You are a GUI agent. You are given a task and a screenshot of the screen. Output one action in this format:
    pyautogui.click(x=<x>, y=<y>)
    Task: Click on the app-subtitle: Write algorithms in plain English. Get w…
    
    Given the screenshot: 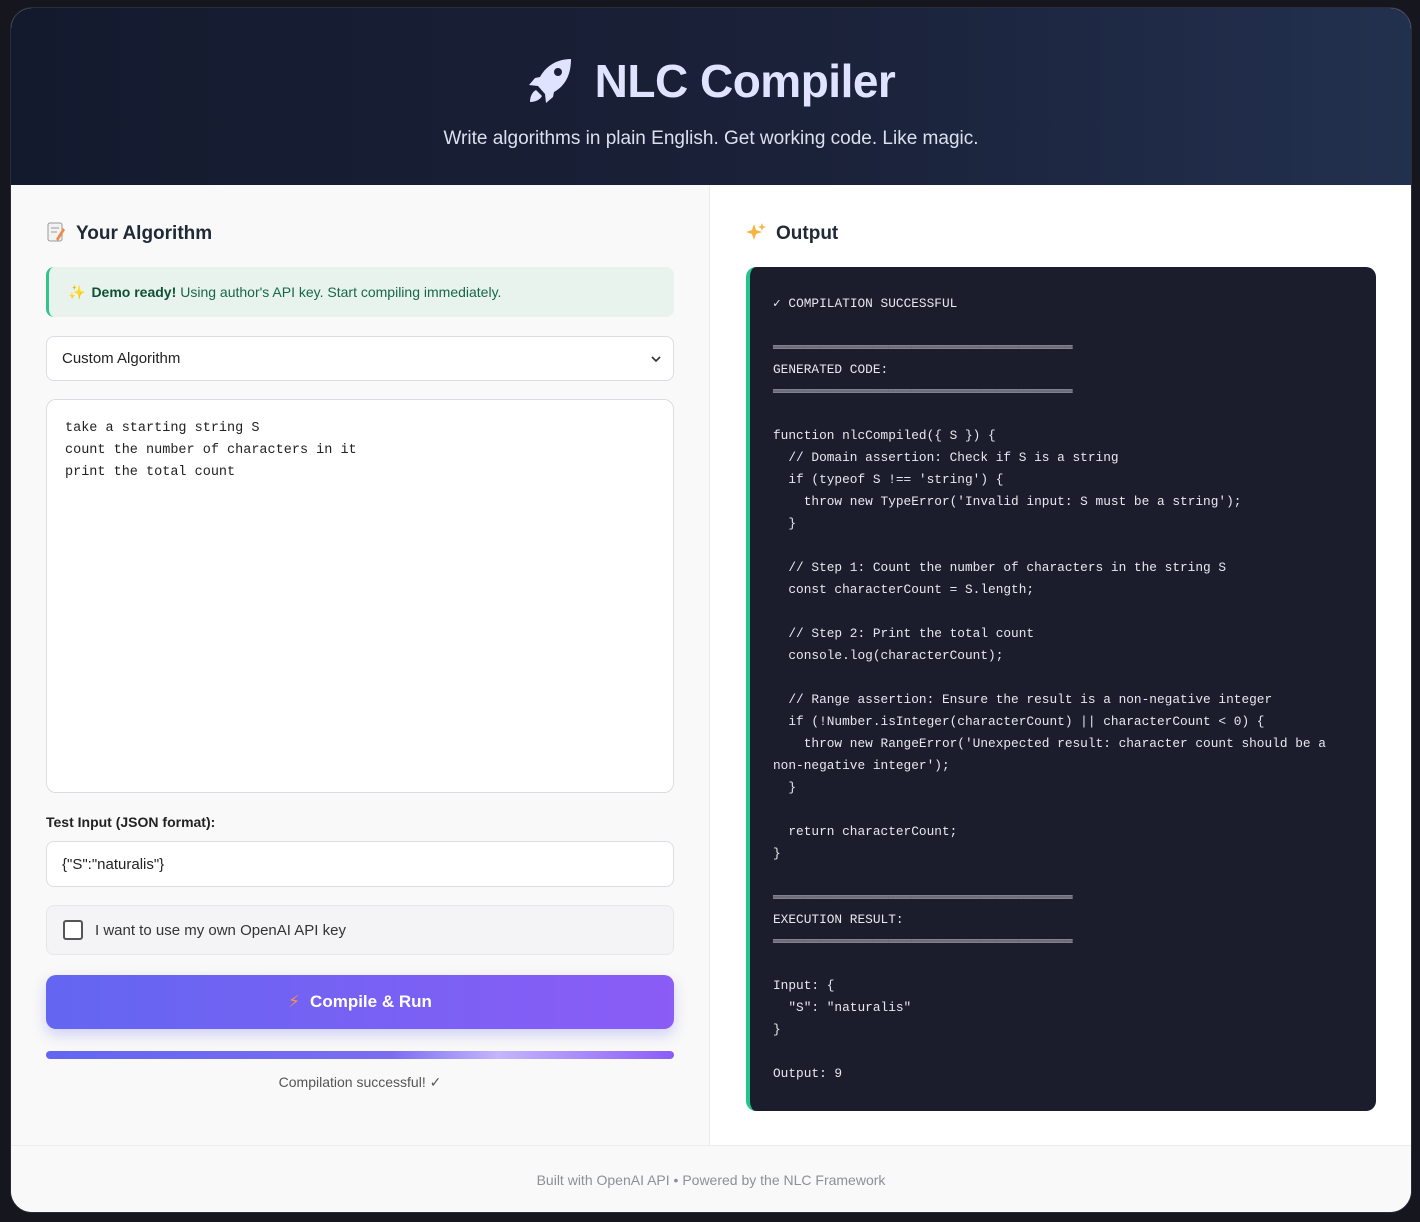 What is the action you would take?
    pyautogui.click(x=711, y=138)
    